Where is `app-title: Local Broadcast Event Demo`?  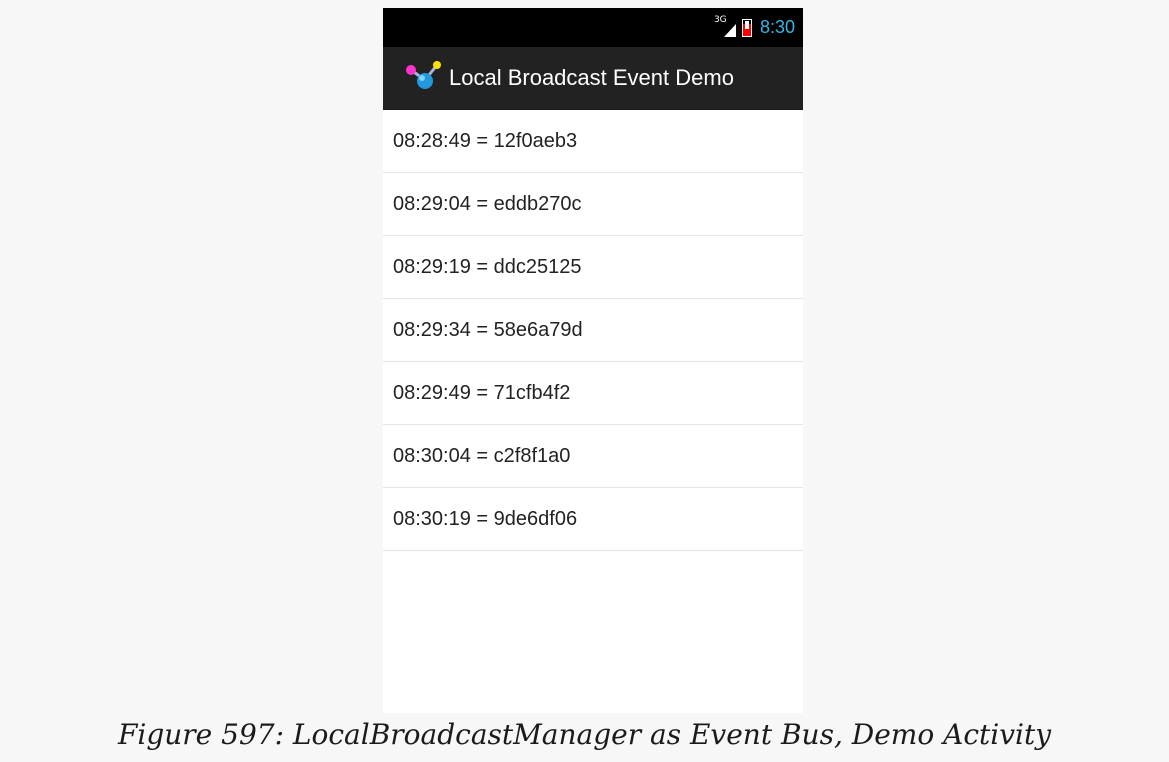 app-title: Local Broadcast Event Demo is located at coordinates (591, 77).